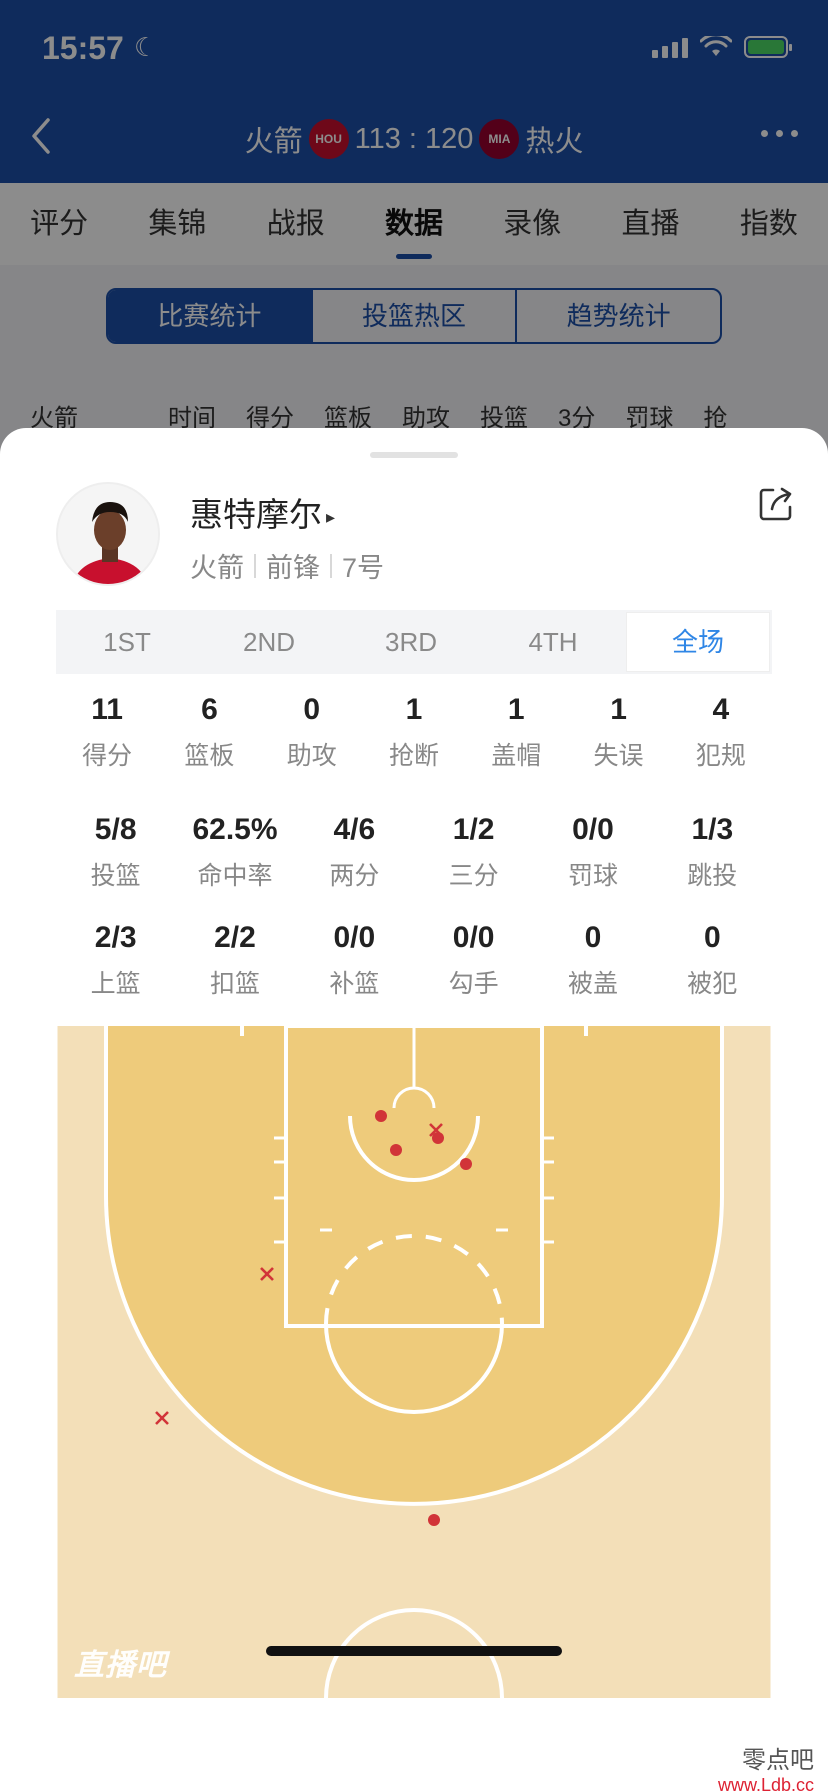  I want to click on player-name-text: 惠特摩尔, so click(256, 514).